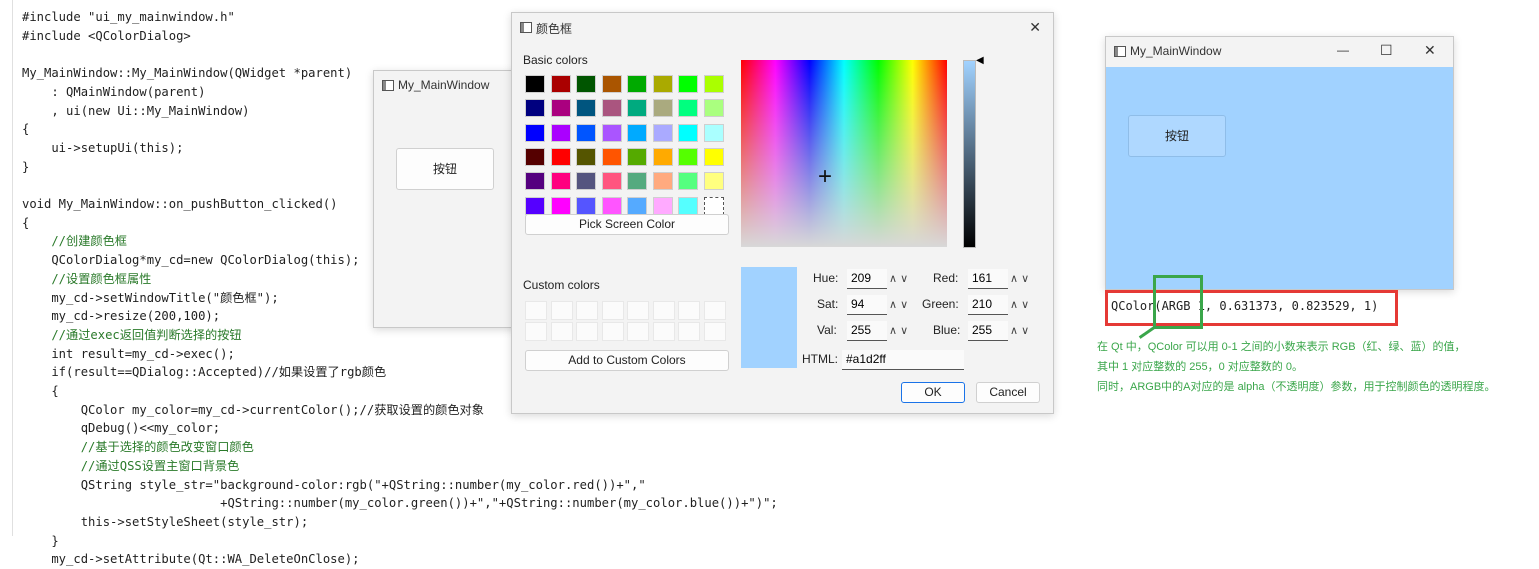  Describe the element at coordinates (445, 169) in the screenshot. I see `small-window-button: 按钮` at that location.